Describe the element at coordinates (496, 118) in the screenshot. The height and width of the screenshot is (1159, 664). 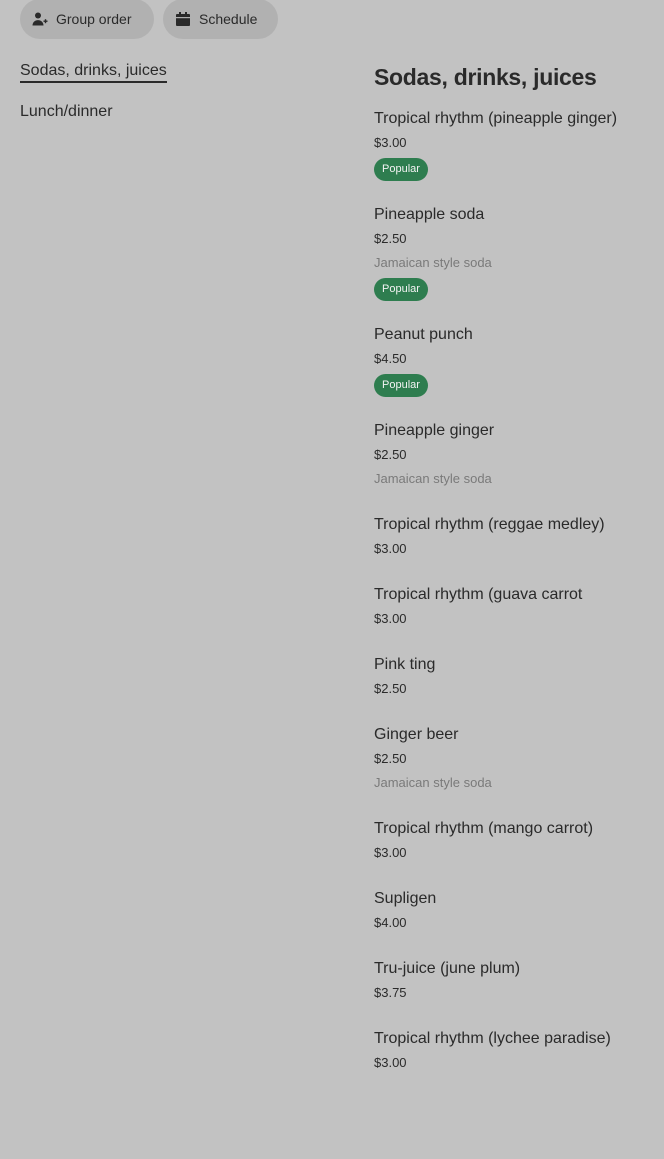
I see `menu-item-name: Tropical rhythm (pineapple ginger)` at that location.